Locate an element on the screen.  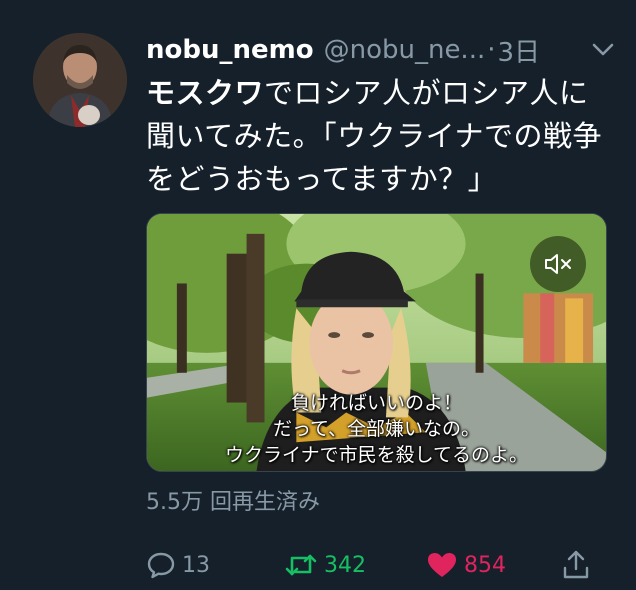
tweet-header: nobu_nemo @nobu_ne... · 3日 is located at coordinates (382, 50).